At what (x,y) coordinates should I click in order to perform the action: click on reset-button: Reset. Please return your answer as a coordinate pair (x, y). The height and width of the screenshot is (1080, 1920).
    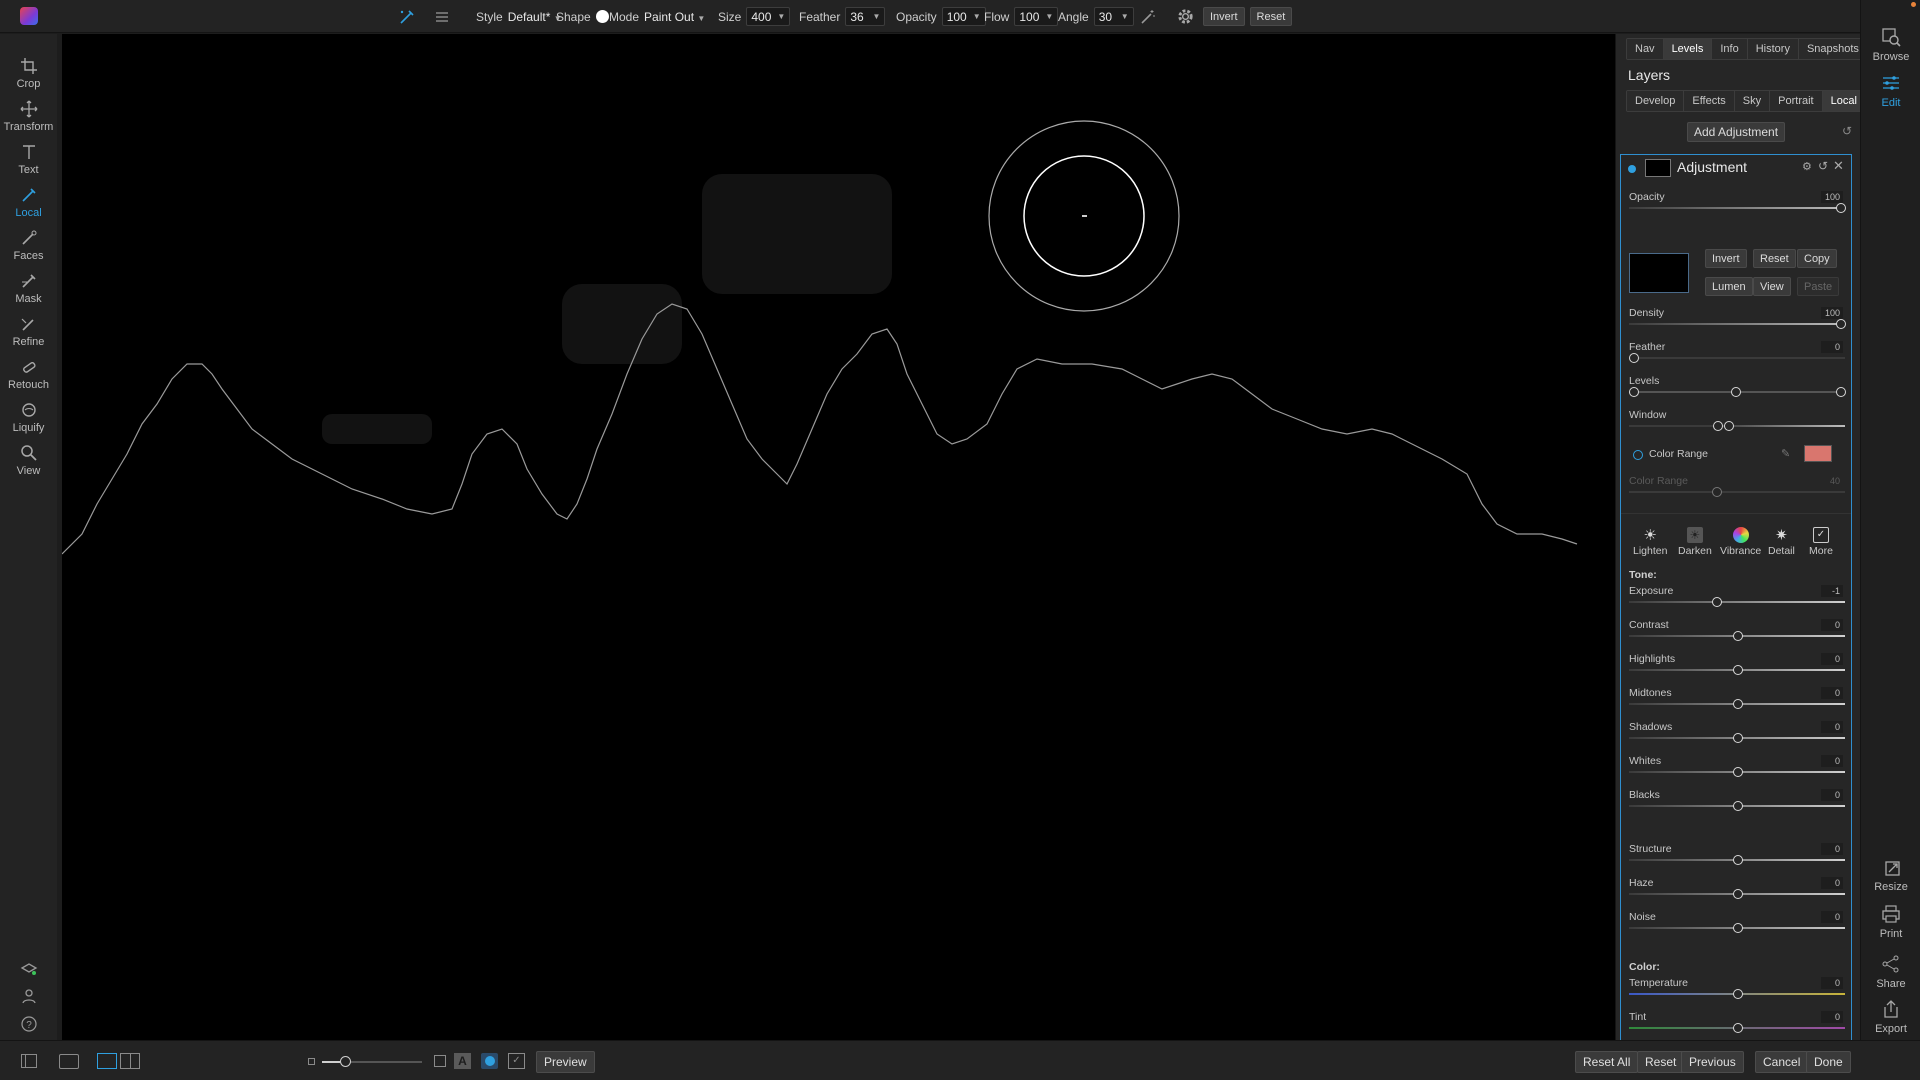
    Looking at the image, I should click on (1661, 1062).